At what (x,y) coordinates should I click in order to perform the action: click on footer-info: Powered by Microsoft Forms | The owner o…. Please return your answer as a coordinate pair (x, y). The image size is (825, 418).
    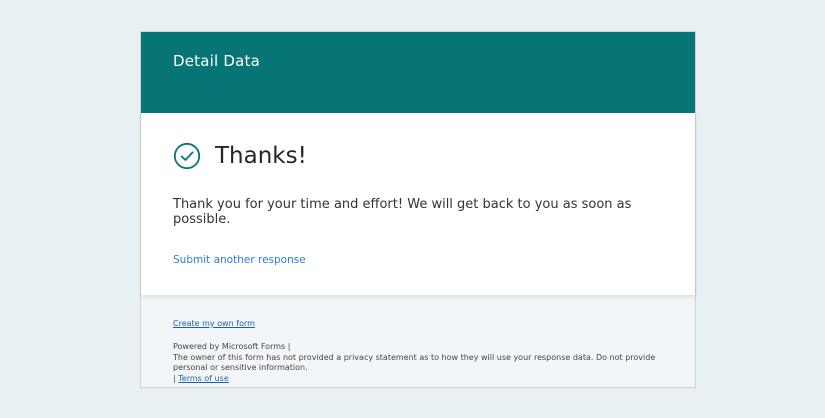
    Looking at the image, I should click on (418, 363).